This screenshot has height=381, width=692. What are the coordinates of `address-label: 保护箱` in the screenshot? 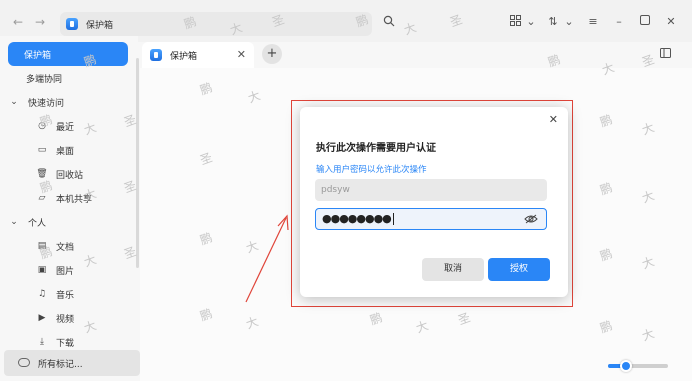 It's located at (100, 25).